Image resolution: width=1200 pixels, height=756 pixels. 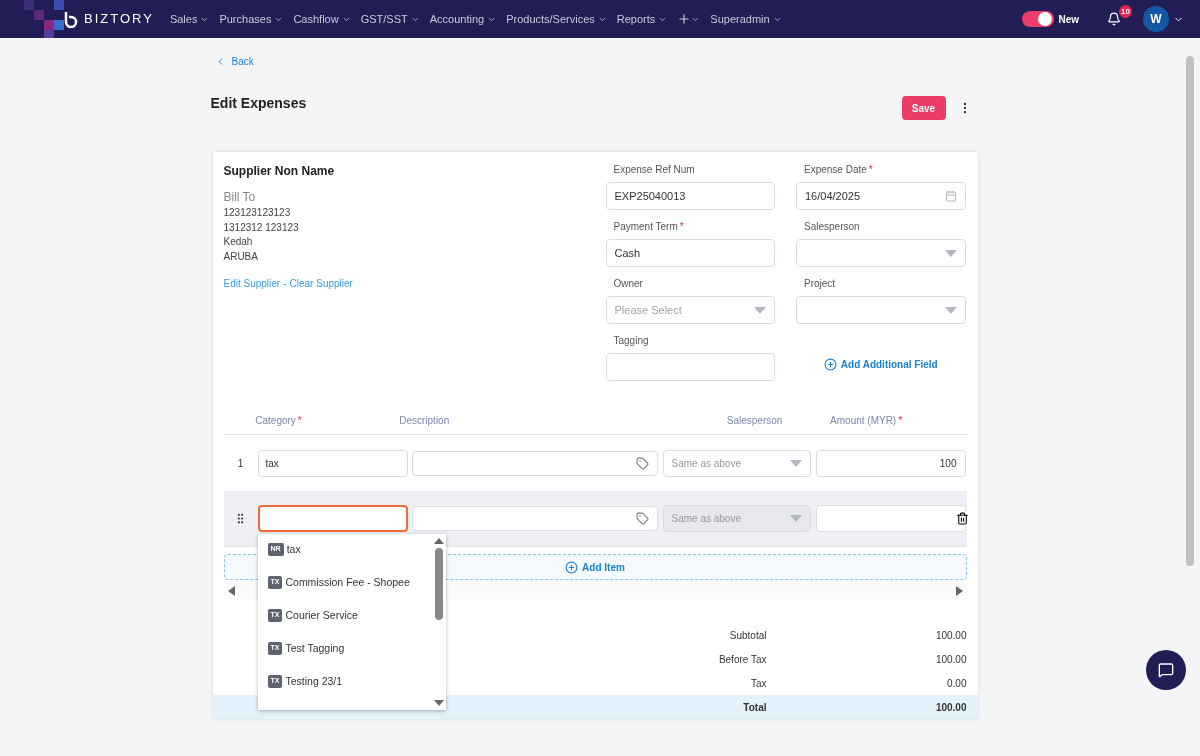 I want to click on summary-label: Subtotal, so click(x=748, y=635).